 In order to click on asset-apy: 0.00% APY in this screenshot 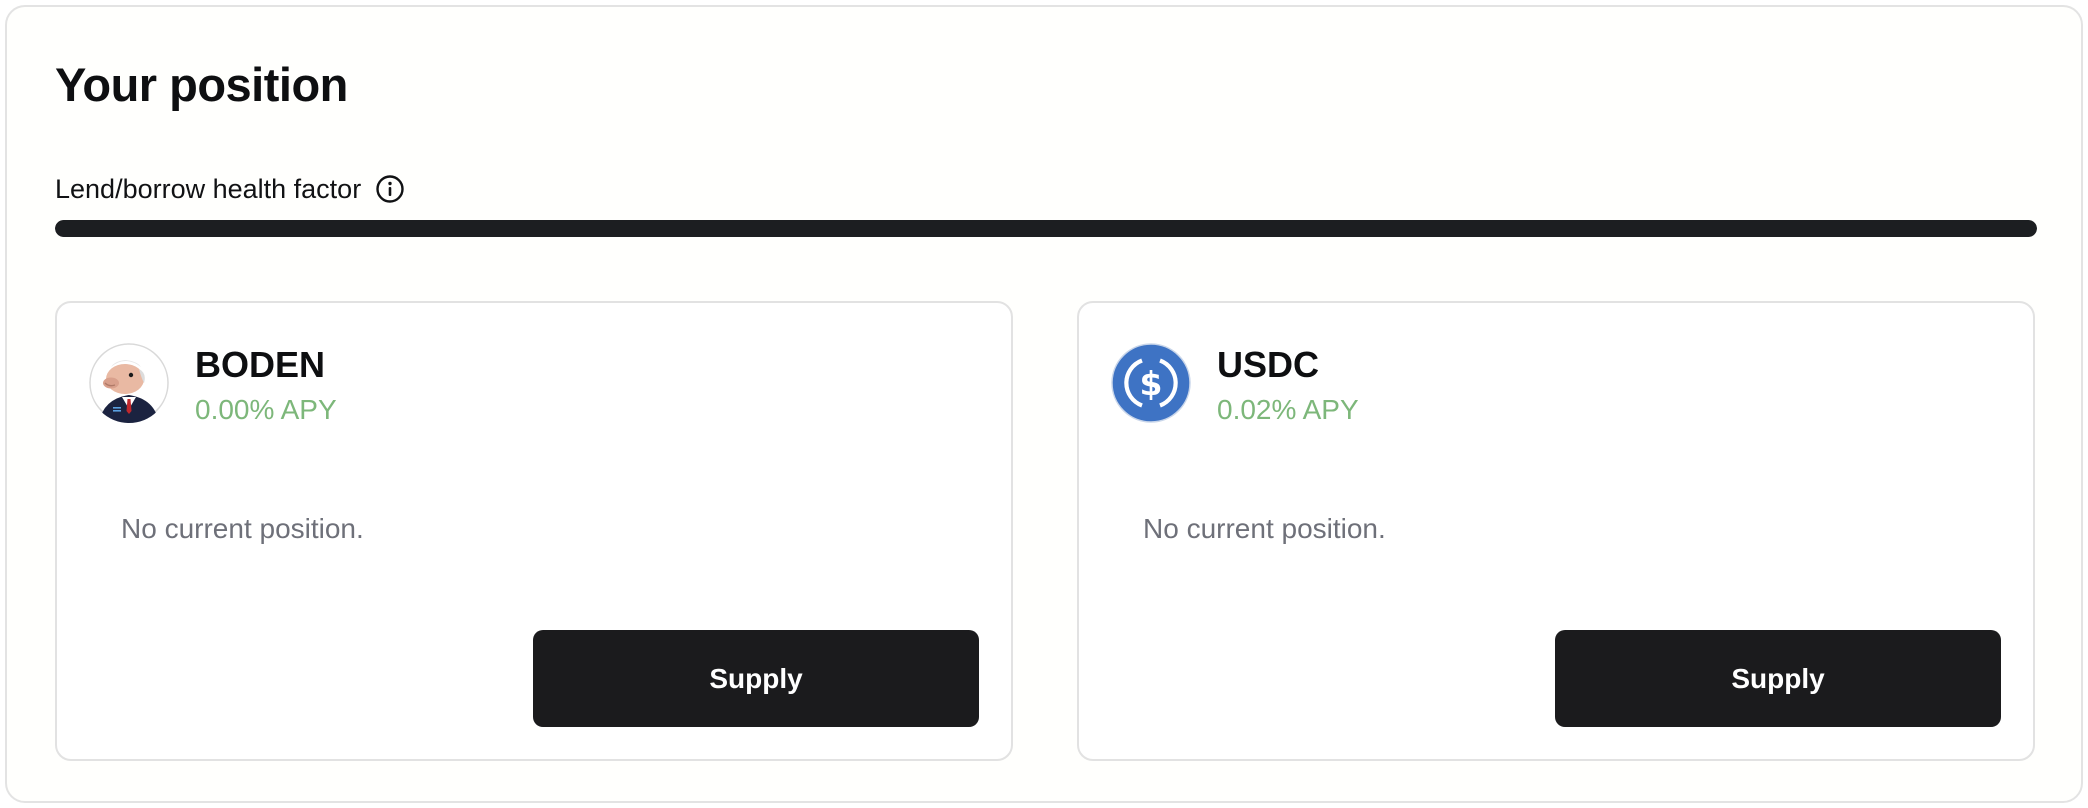, I will do `click(266, 409)`.